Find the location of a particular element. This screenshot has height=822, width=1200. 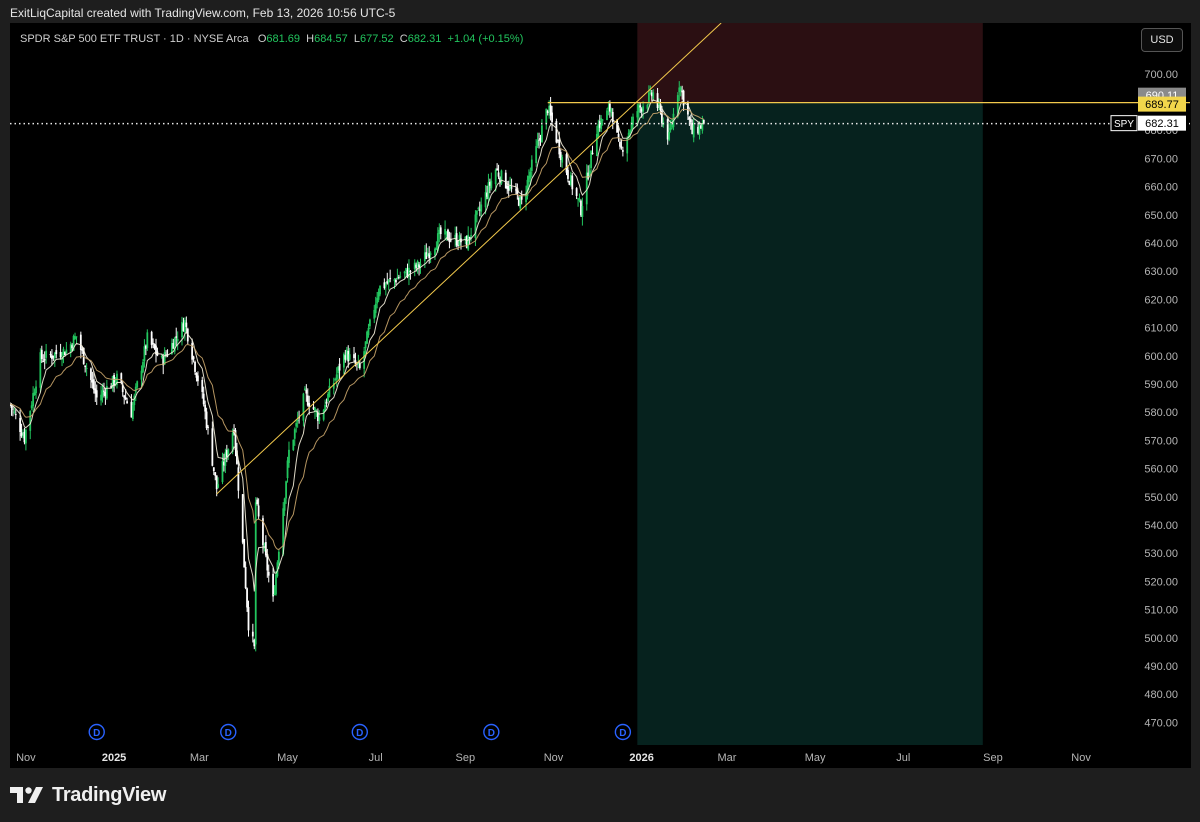

price-axis-tick-label: 700.00 is located at coordinates (1161, 75).